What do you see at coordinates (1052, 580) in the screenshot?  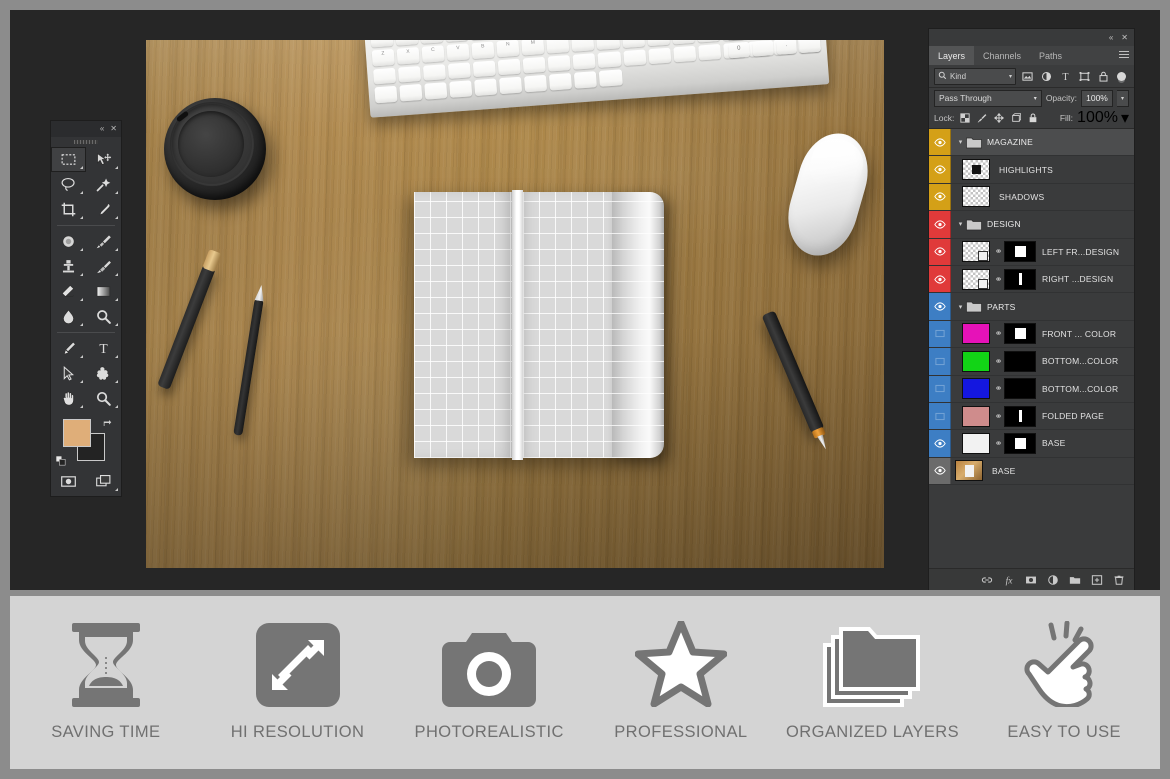 I see `new-fill-adjustment-button` at bounding box center [1052, 580].